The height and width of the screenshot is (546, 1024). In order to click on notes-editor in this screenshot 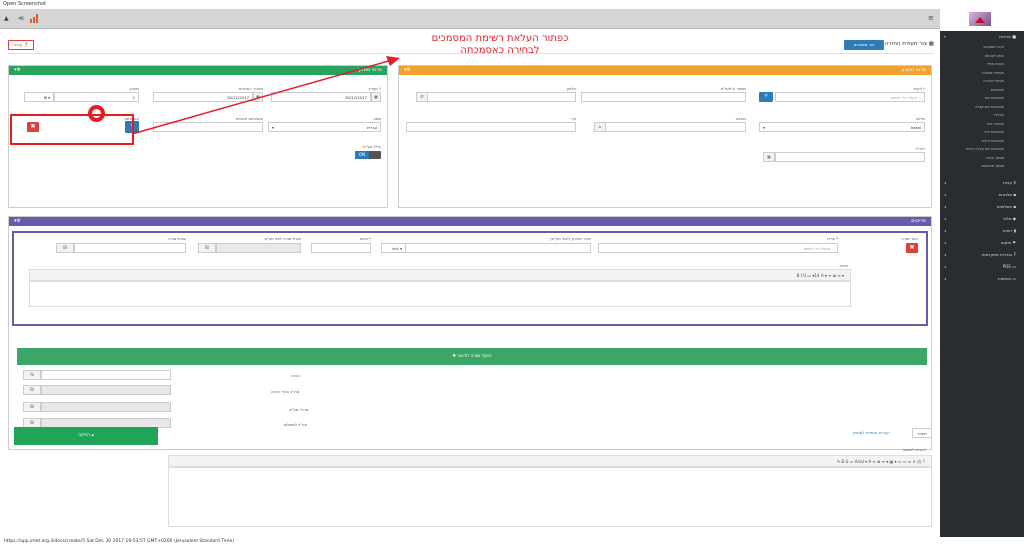, I will do `click(550, 497)`.